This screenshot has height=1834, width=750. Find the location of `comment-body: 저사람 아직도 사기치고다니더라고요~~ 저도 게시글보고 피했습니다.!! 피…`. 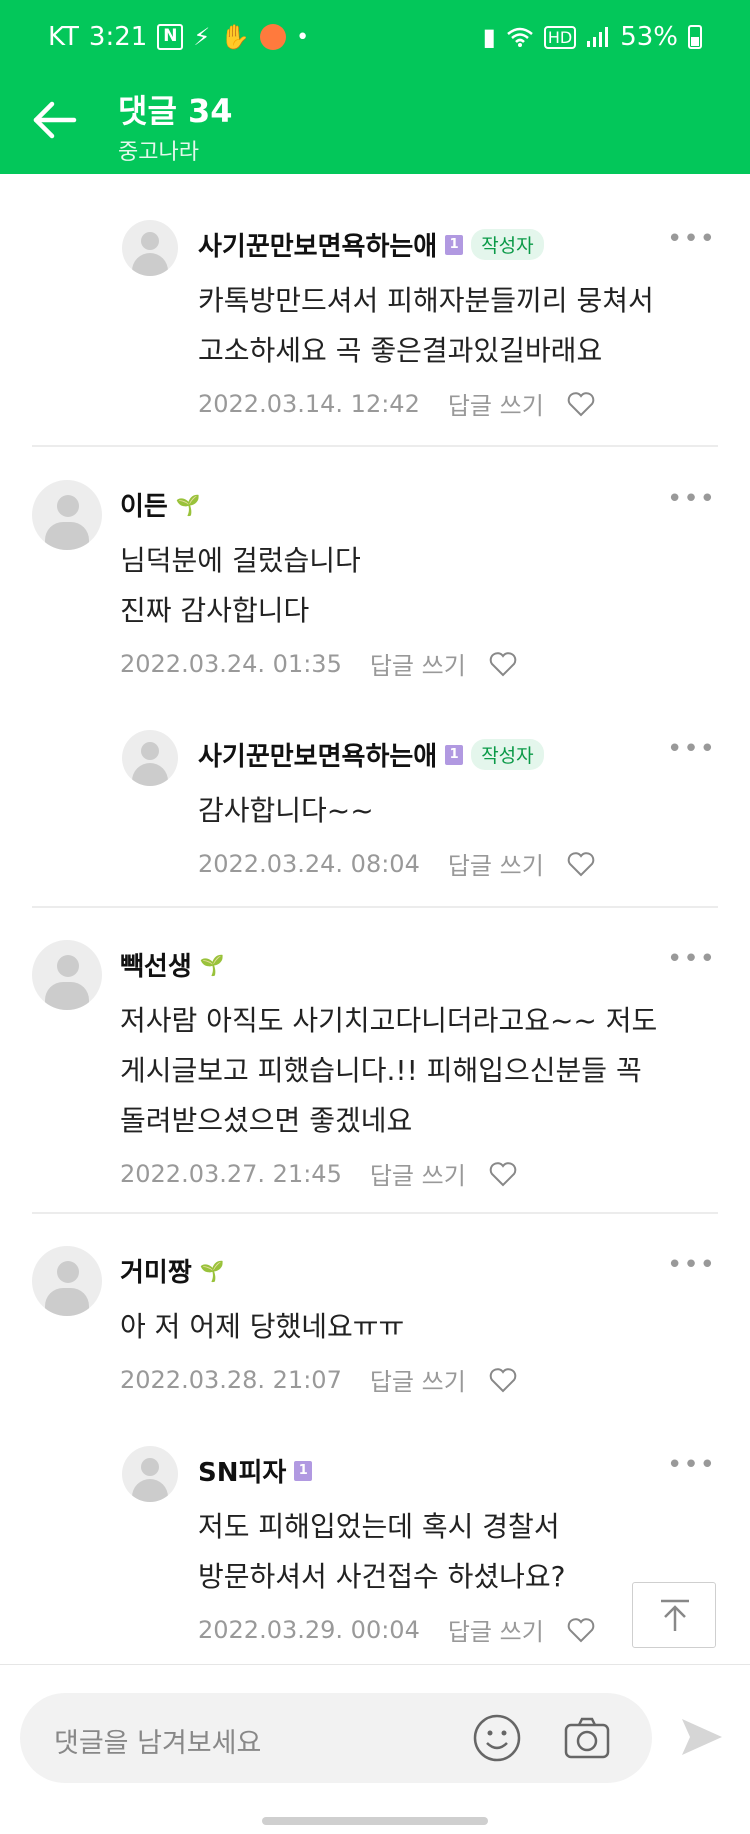

comment-body: 저사람 아직도 사기치고다니더라고요~~ 저도 게시글보고 피했습니다.!! 피… is located at coordinates (388, 1071).